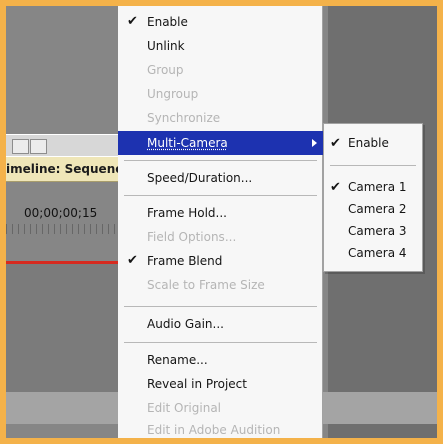  Describe the element at coordinates (20, 146) in the screenshot. I see `scroll-left-button` at that location.